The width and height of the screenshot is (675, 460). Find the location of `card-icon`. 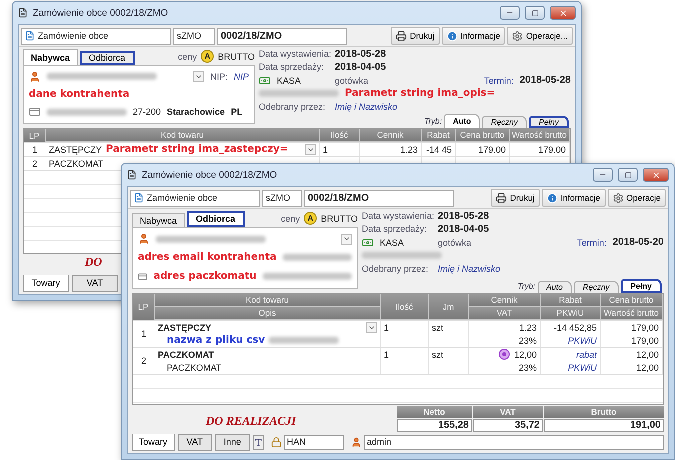

card-icon is located at coordinates (35, 112).